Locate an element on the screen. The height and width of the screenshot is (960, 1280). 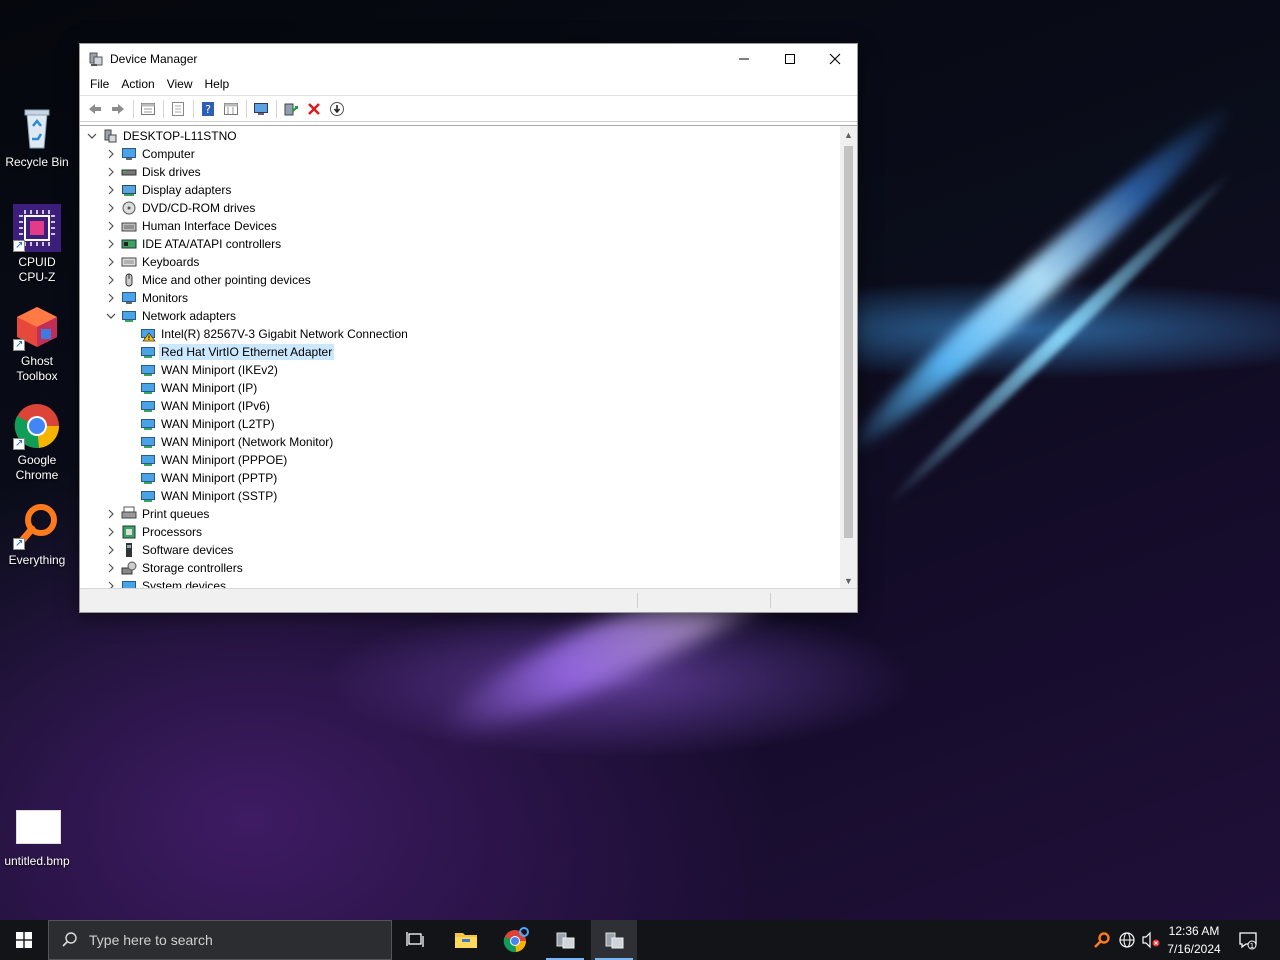
disable-device-button is located at coordinates (337, 109).